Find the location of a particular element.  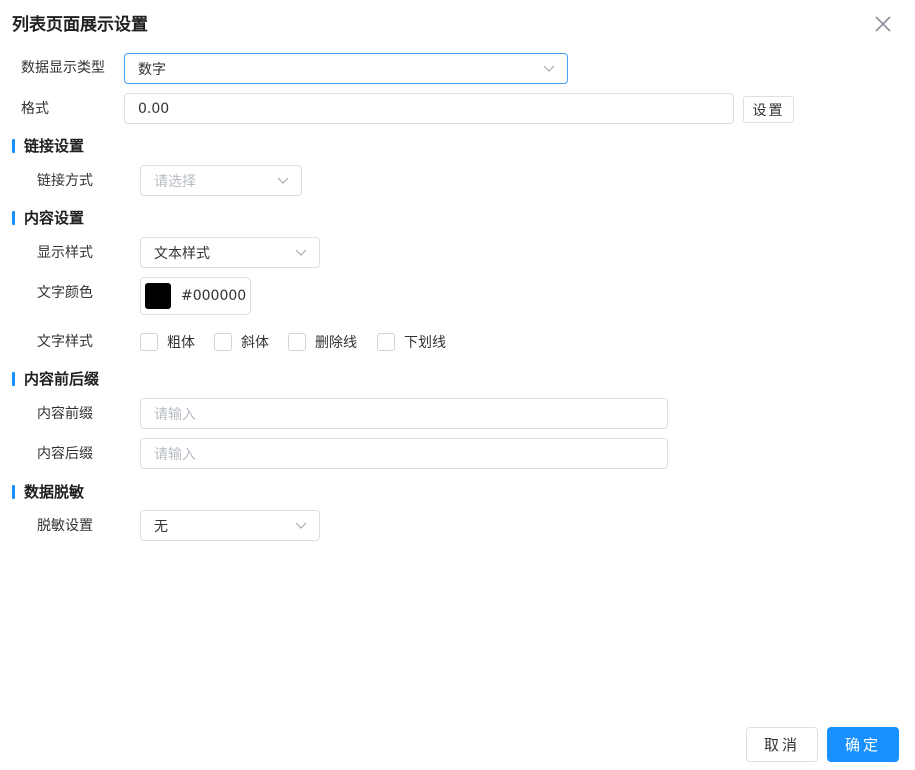

text-color-picker: #000000 is located at coordinates (195, 296).